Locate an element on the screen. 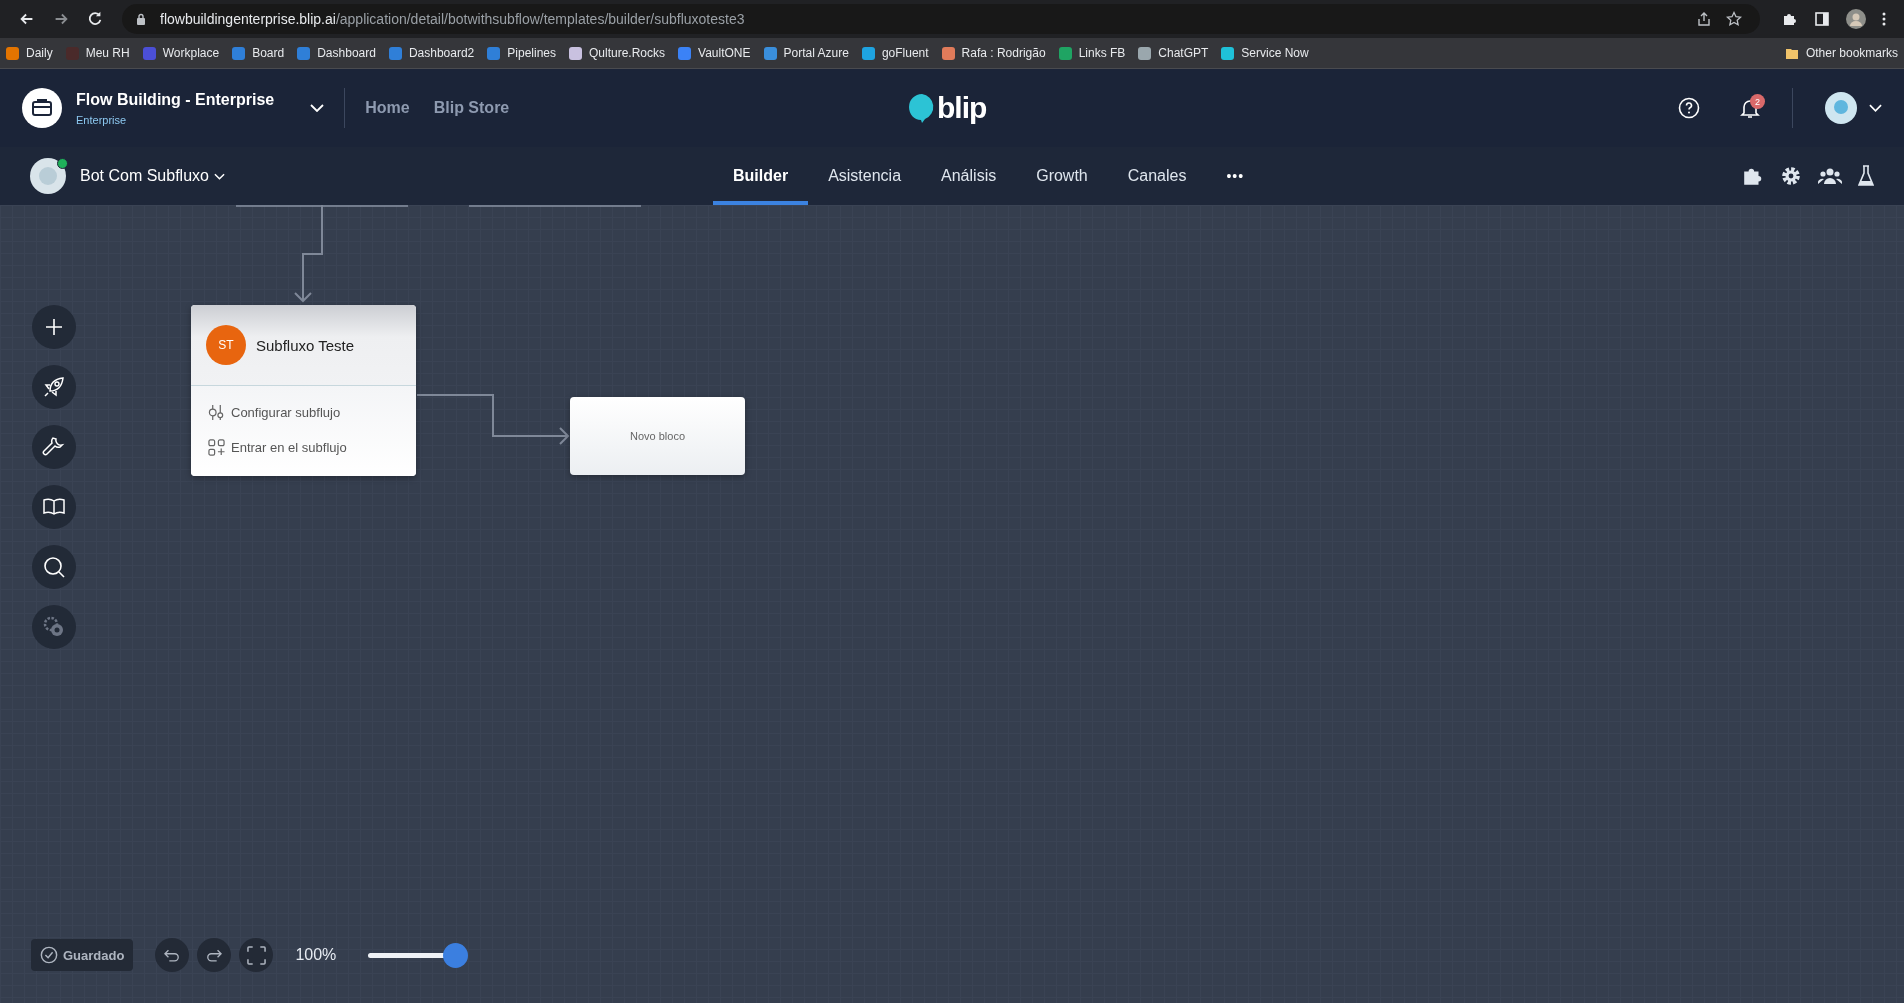  settings-icon is located at coordinates (1791, 176).